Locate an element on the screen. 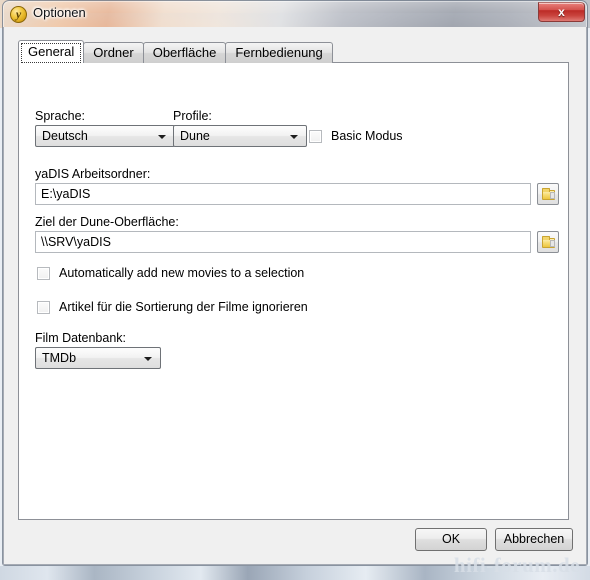  window-title: Optionen is located at coordinates (59, 12).